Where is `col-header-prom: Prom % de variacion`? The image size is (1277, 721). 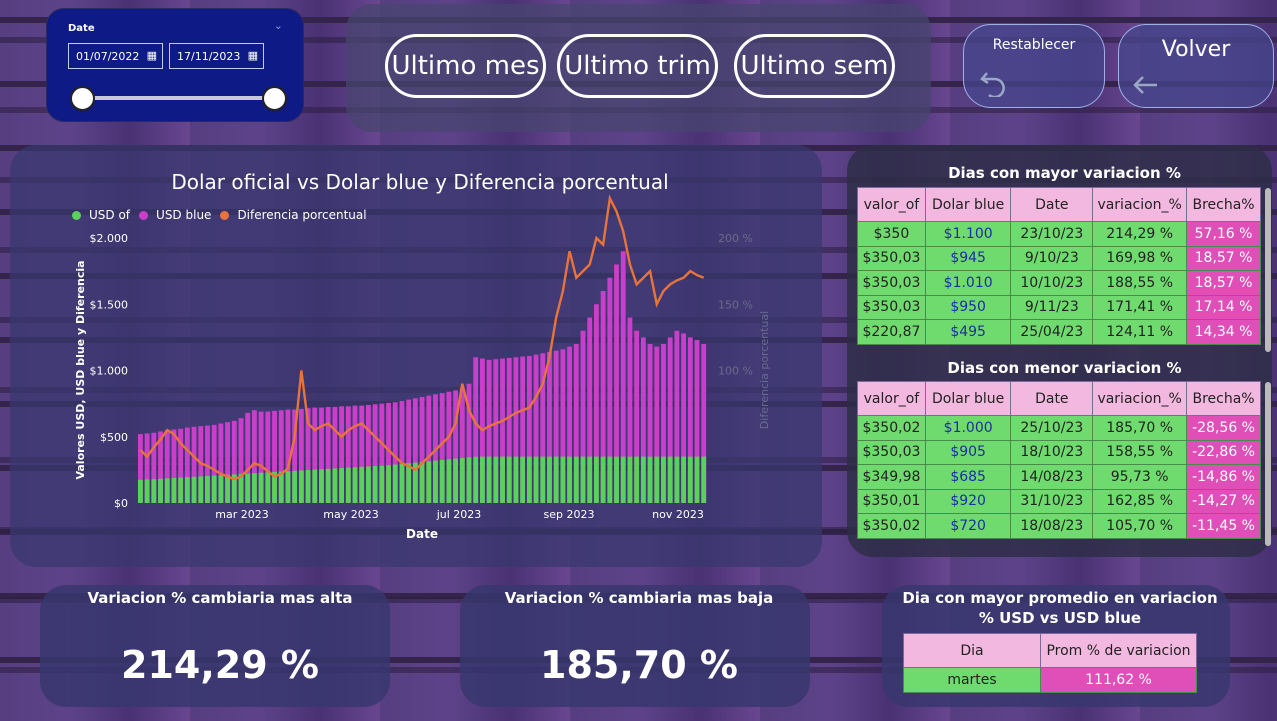 col-header-prom: Prom % de variacion is located at coordinates (1118, 650).